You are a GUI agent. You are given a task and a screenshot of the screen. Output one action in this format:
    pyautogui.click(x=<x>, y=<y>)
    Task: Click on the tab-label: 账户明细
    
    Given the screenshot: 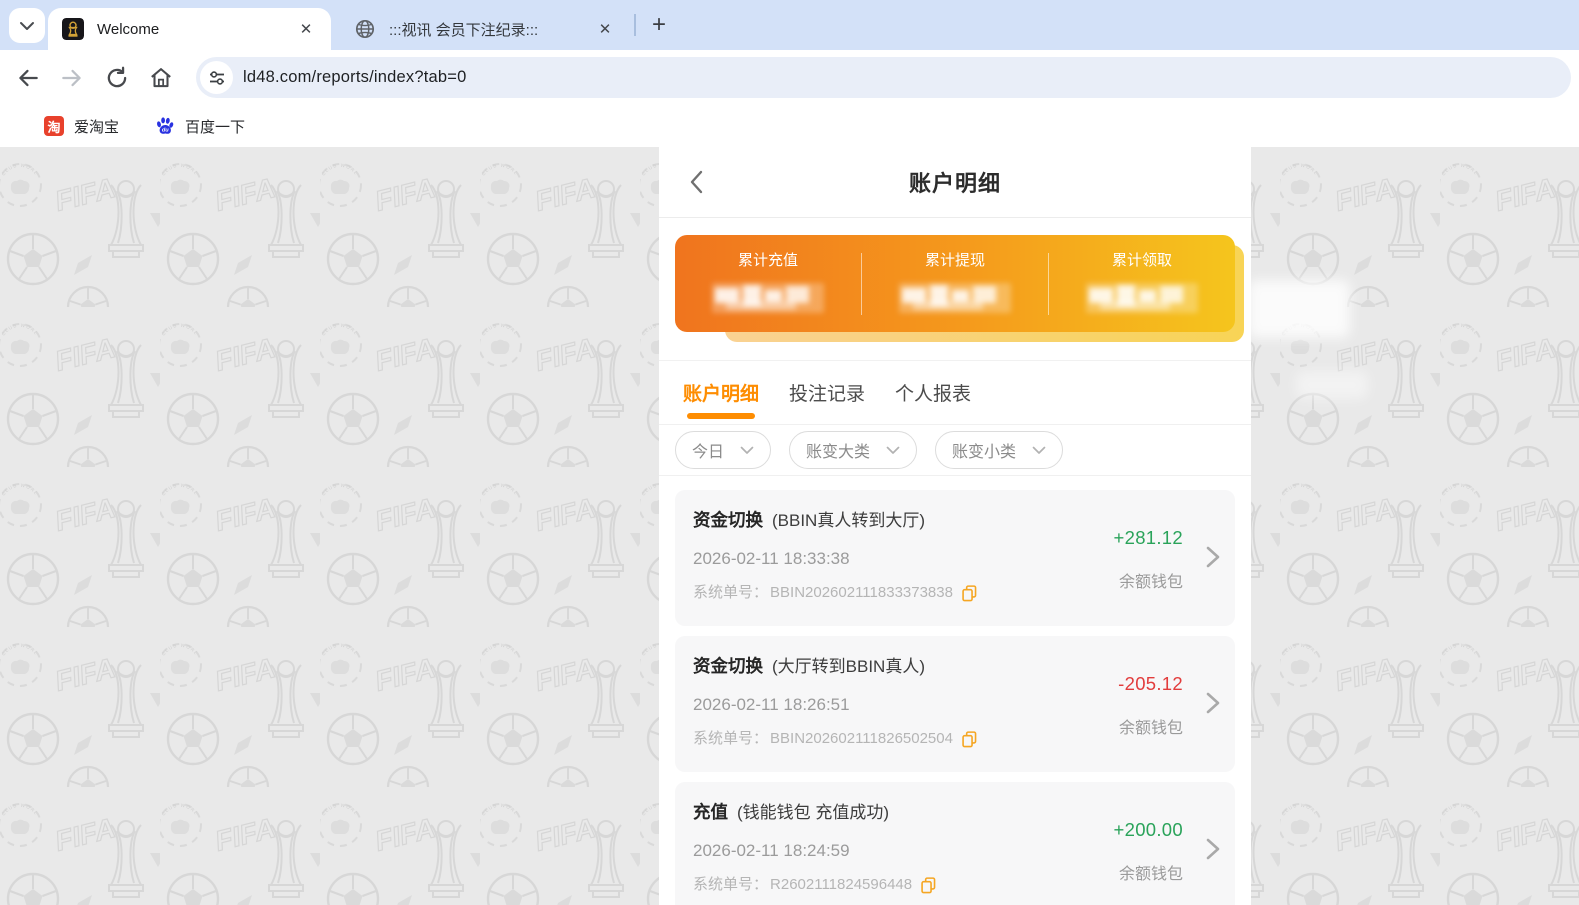 What is the action you would take?
    pyautogui.click(x=721, y=394)
    